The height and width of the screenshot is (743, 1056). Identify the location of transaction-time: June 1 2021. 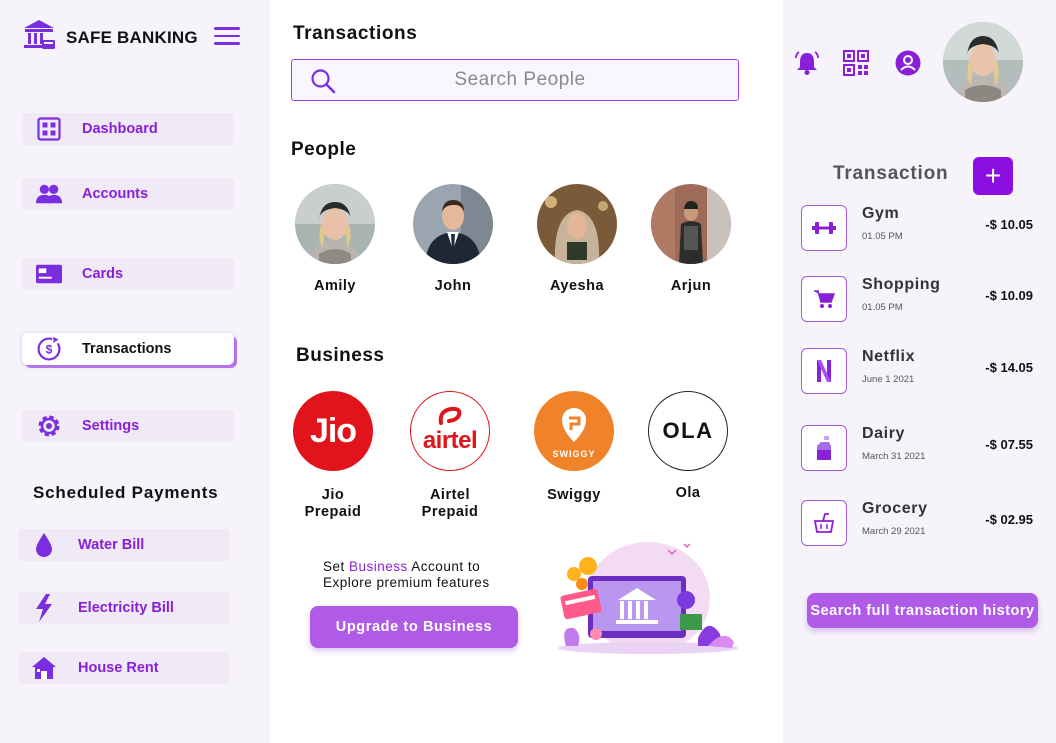
(888, 379).